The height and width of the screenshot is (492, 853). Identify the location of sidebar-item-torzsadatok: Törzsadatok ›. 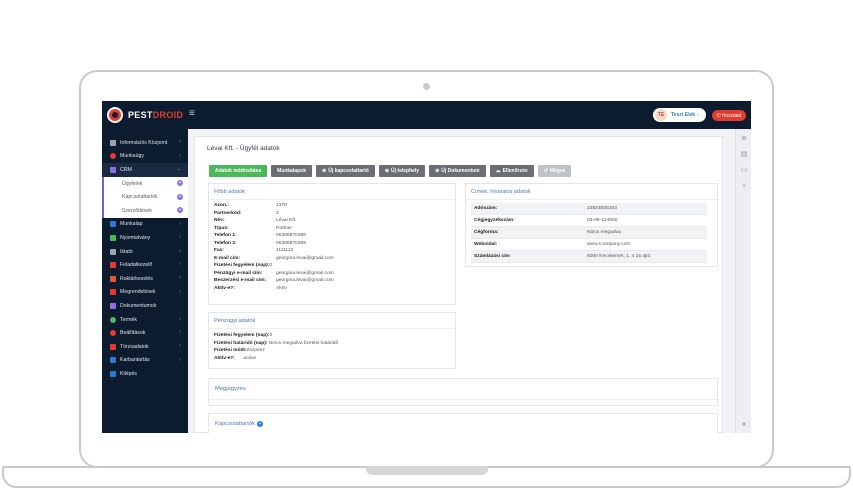
(145, 347).